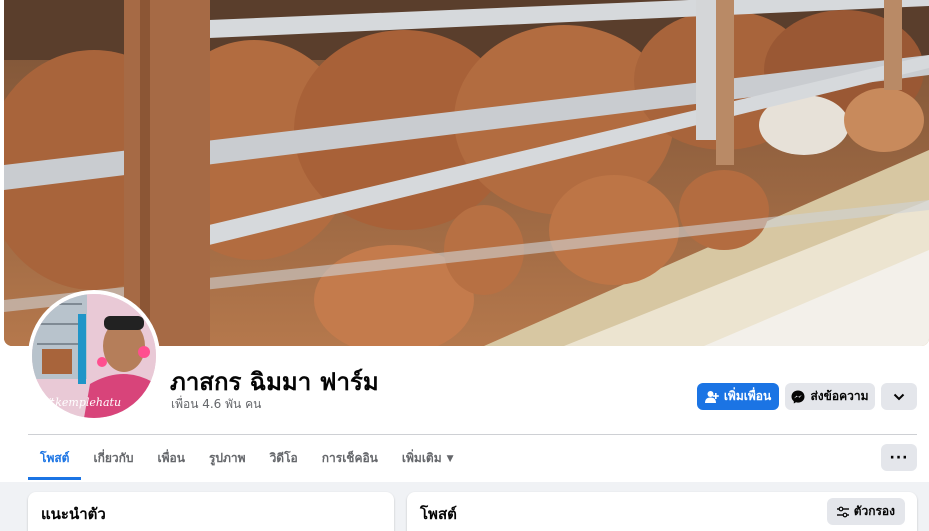  Describe the element at coordinates (839, 396) in the screenshot. I see `message-label: ส่งข้อความ` at that location.